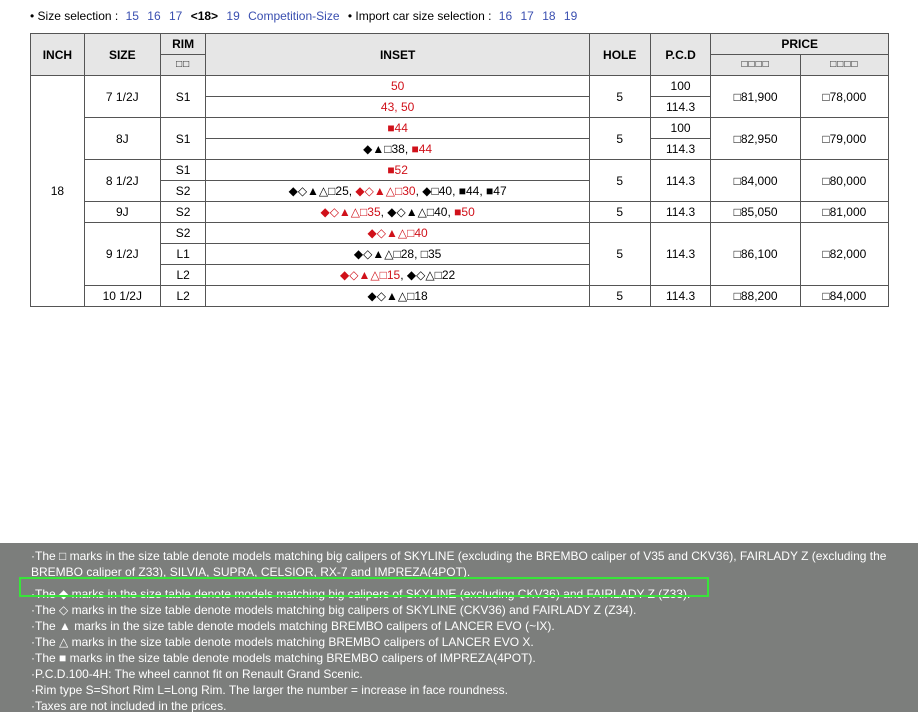 This screenshot has width=918, height=714. What do you see at coordinates (844, 212) in the screenshot?
I see `price-cell-2: □81,000` at bounding box center [844, 212].